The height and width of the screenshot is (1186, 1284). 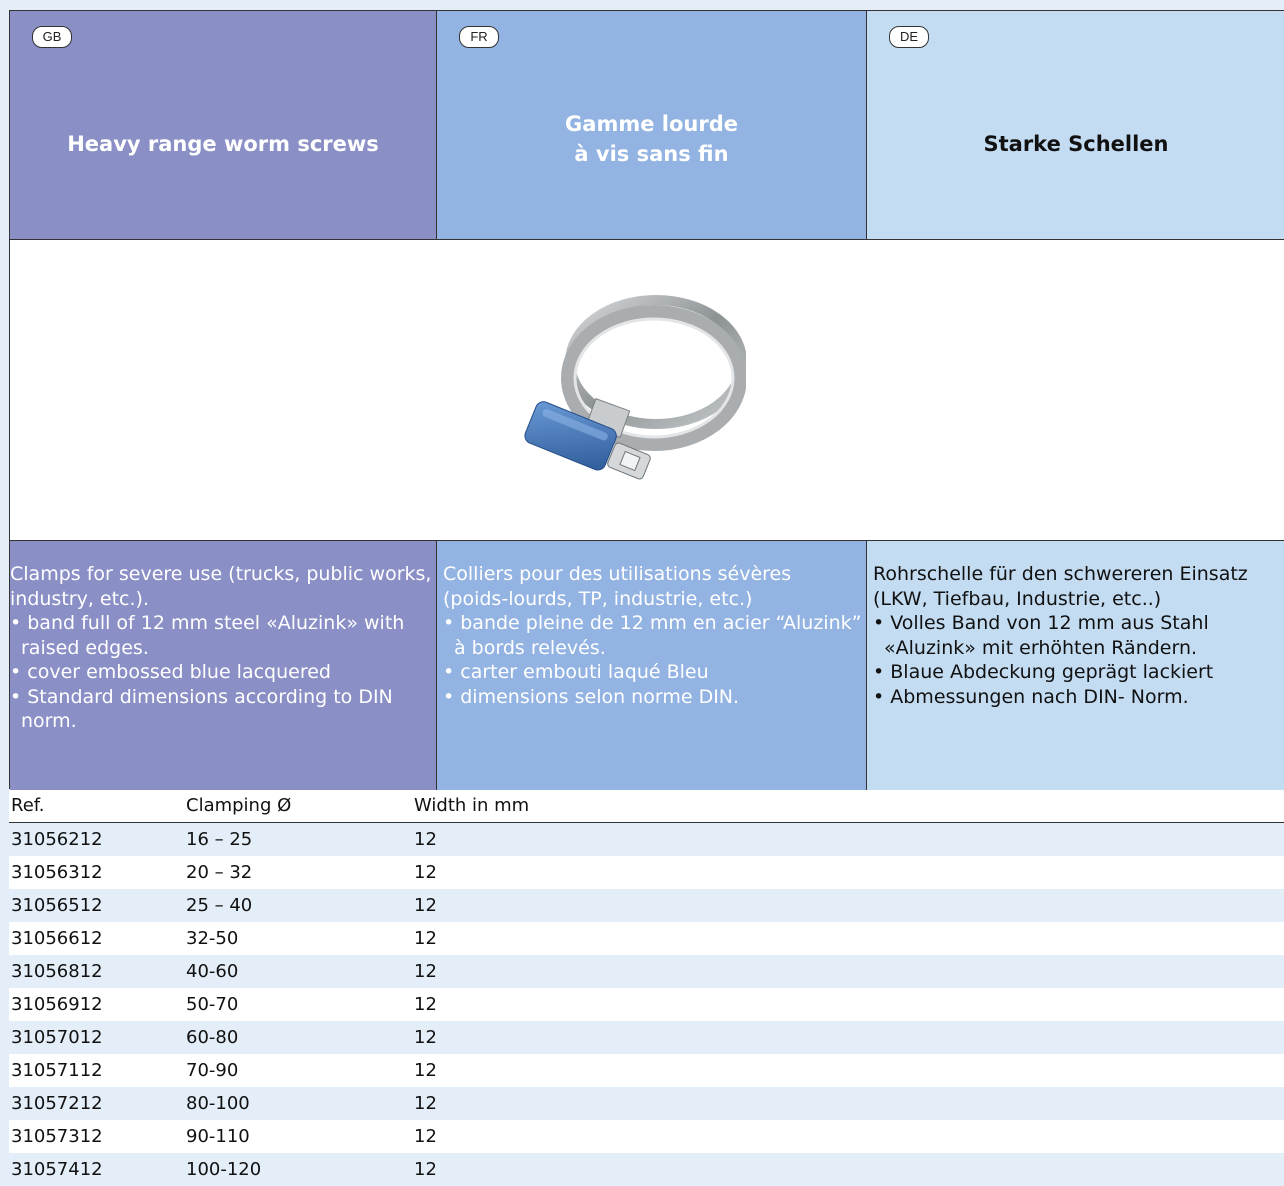 I want to click on title-gb: Heavy range worm screws, so click(x=223, y=144).